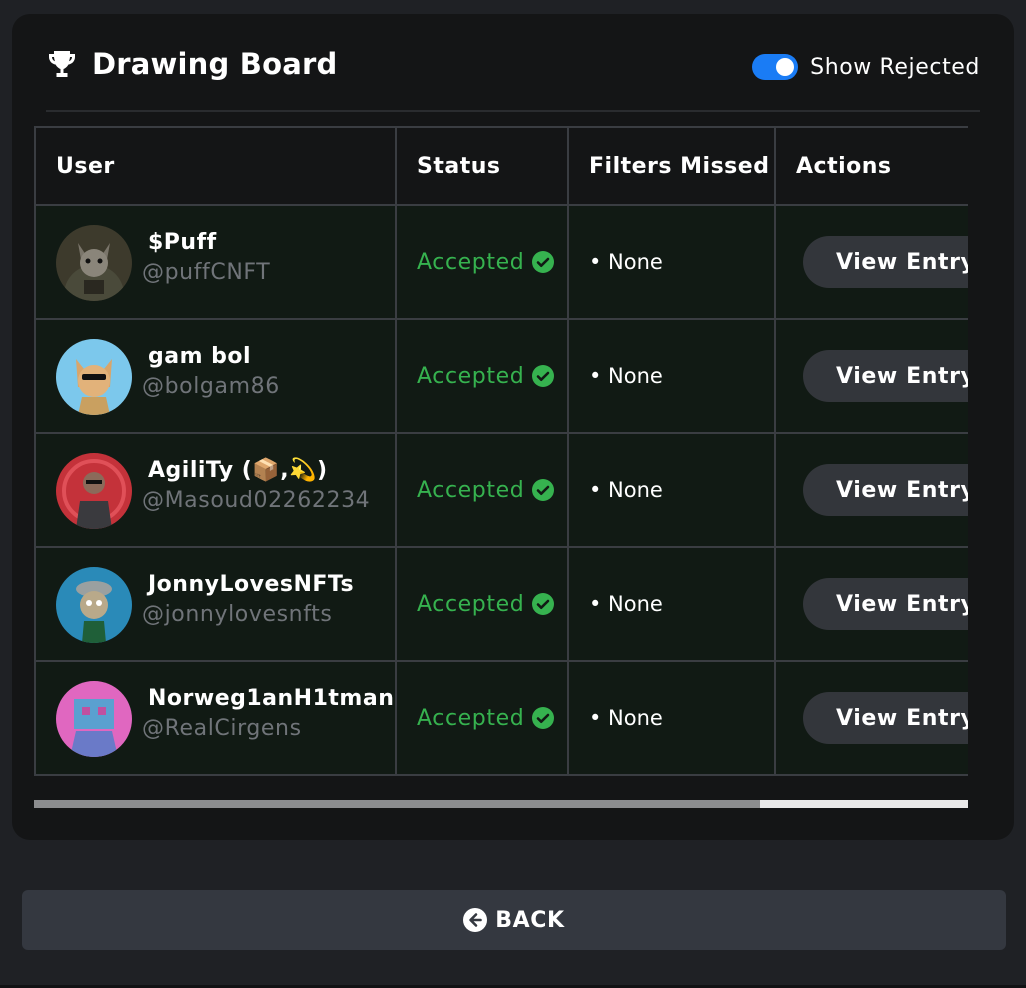  What do you see at coordinates (251, 584) in the screenshot?
I see `user-name: JonnyLovesNFTs` at bounding box center [251, 584].